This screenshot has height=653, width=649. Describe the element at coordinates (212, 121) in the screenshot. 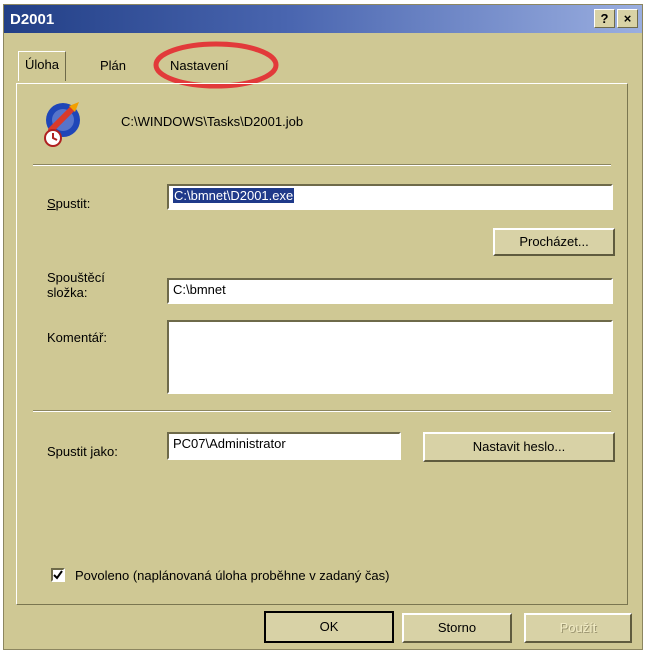

I see `task-file-path: C:\WINDOWS\Tasks\D2001.job` at that location.